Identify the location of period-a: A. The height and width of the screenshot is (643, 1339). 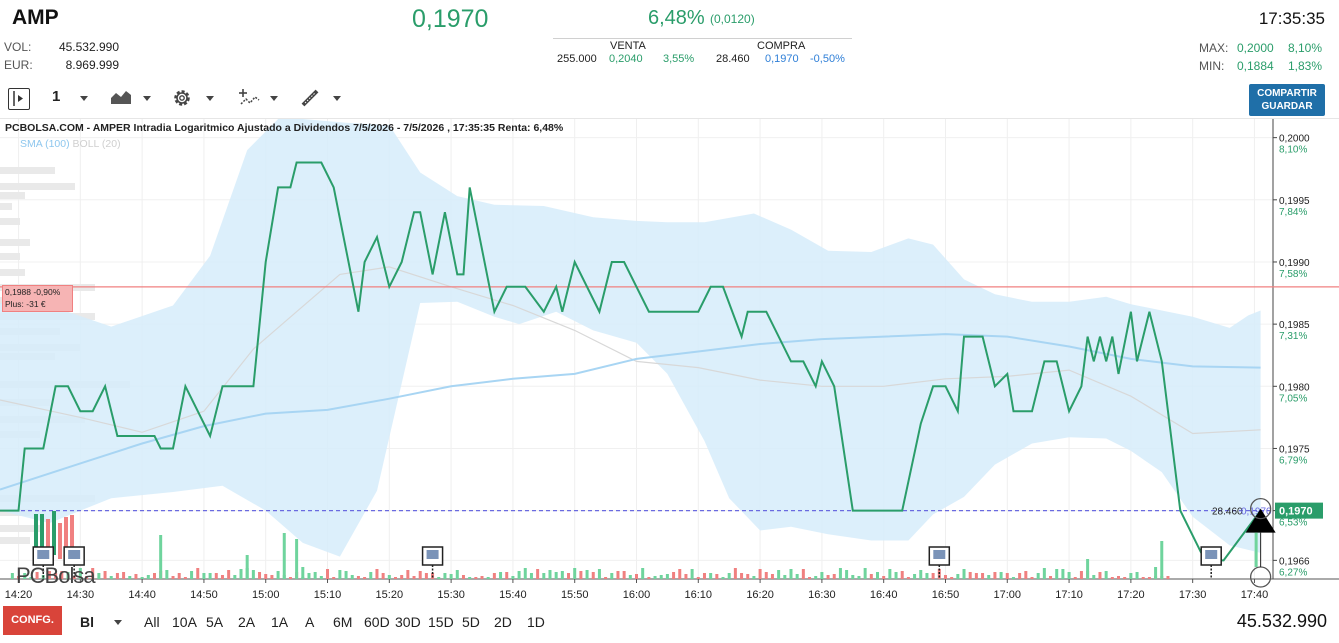
(309, 622).